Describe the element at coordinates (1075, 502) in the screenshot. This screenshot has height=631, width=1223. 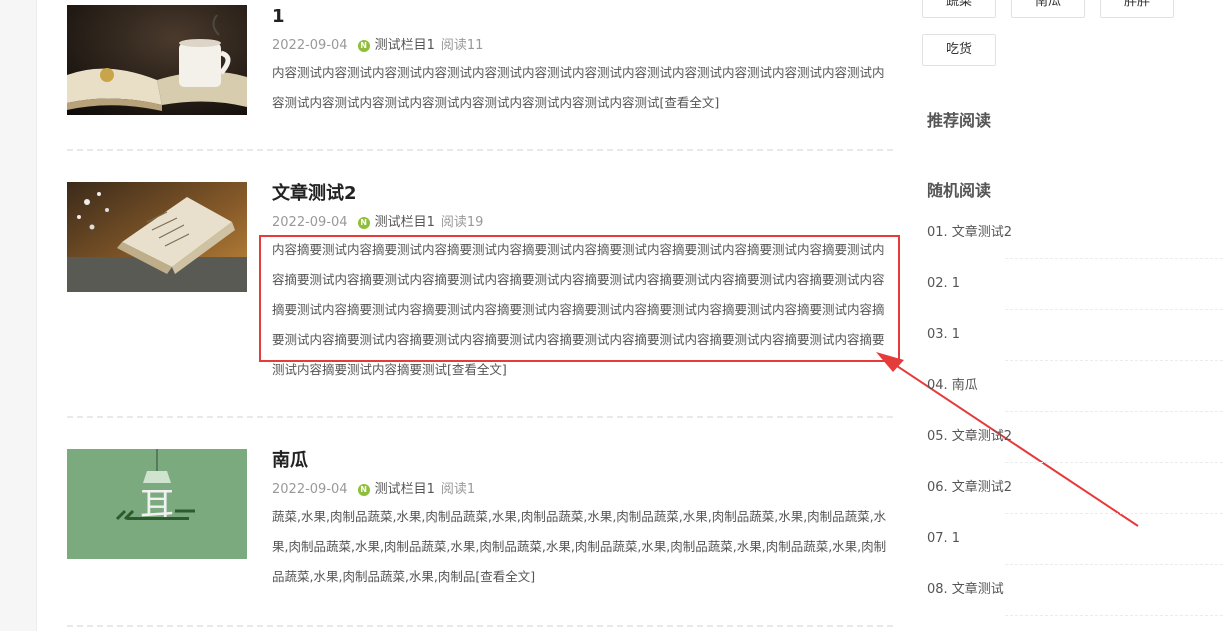
I see `random-list-item: 06. 文章测试2` at that location.